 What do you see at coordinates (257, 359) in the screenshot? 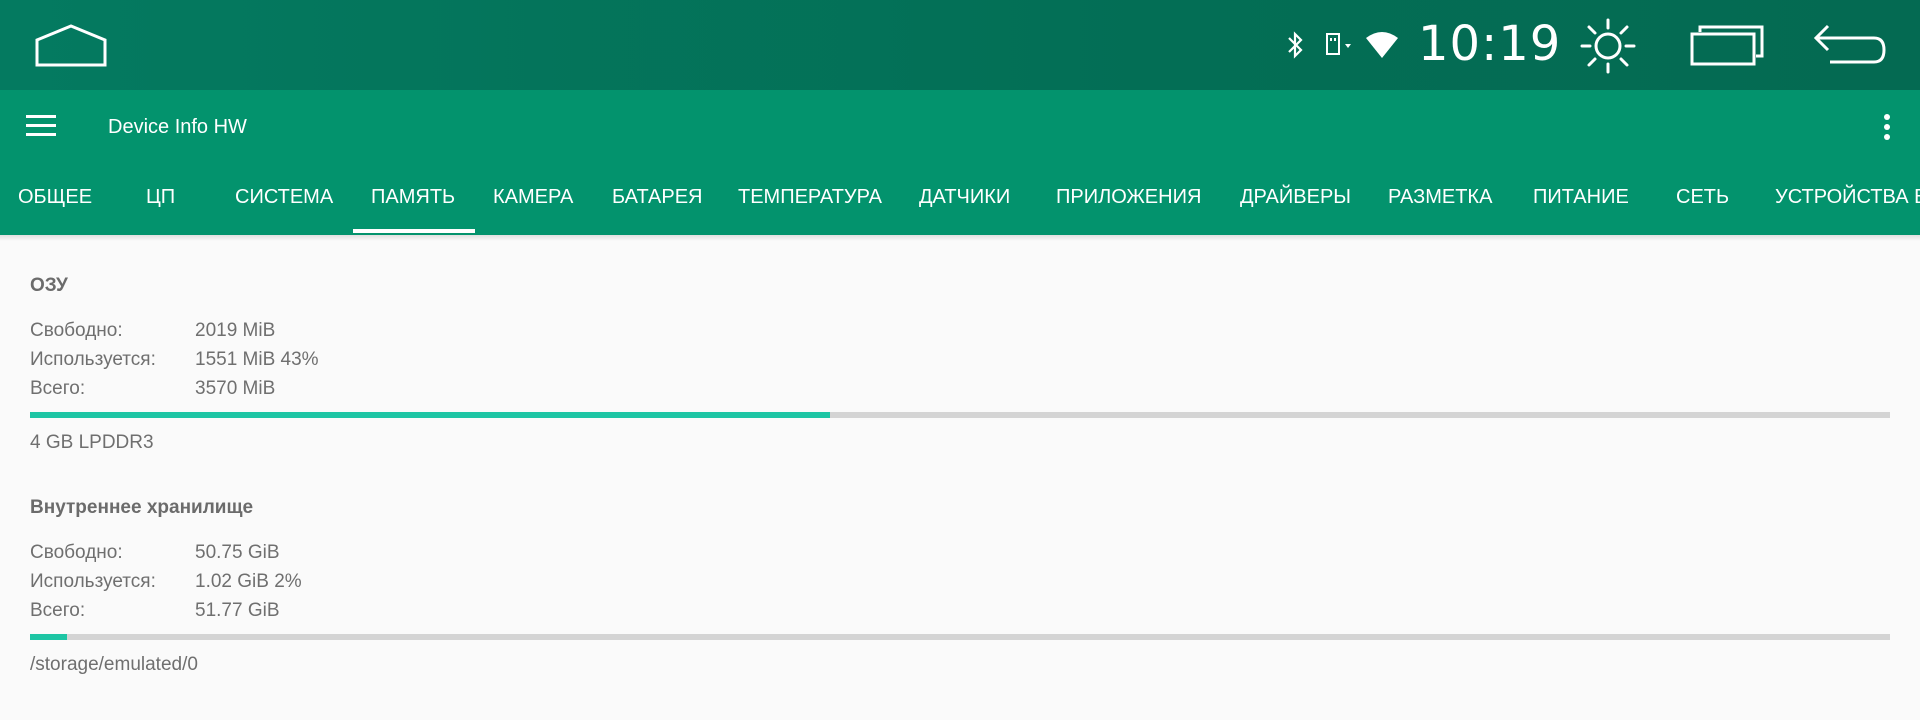
I see `ram-used-value: 1551 MiB 43%` at bounding box center [257, 359].